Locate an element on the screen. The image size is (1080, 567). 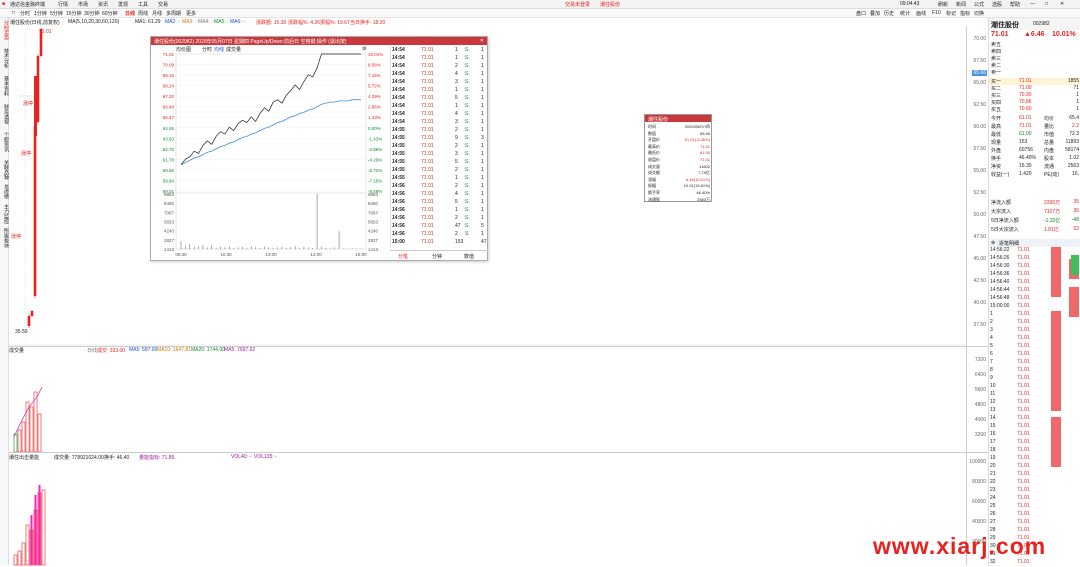
ask-level-label: 卖五 is located at coordinates (996, 45).